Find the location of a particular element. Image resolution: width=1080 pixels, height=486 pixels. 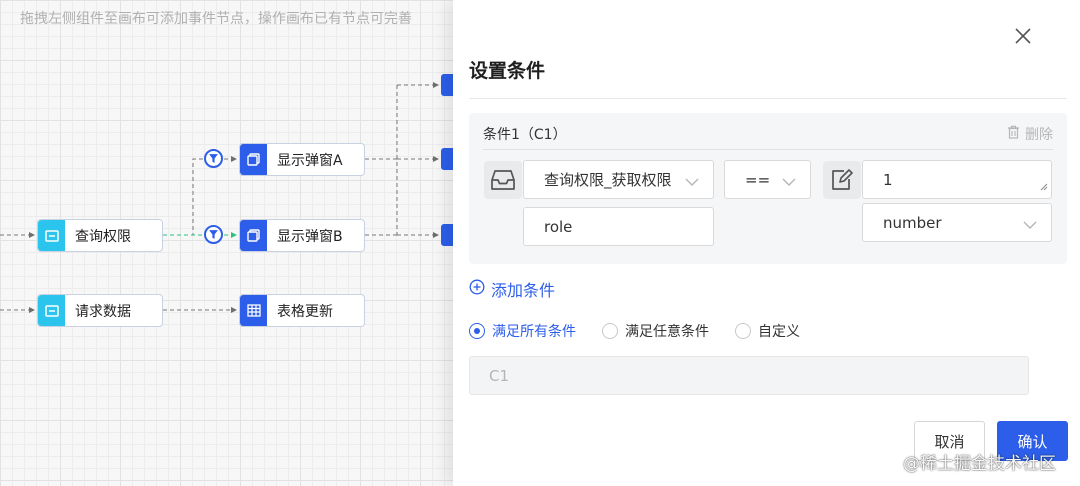

source-field-input: role is located at coordinates (618, 226).